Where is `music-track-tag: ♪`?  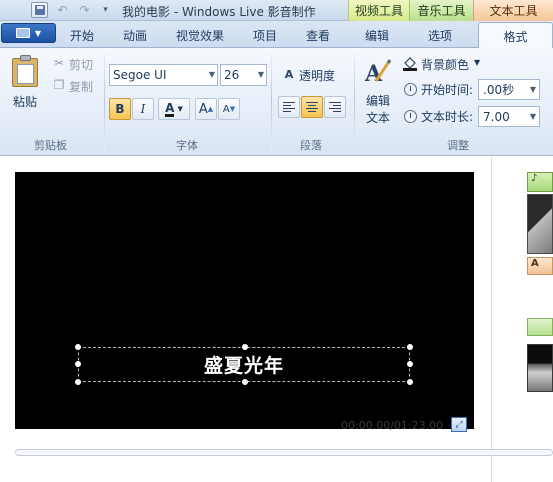
music-track-tag: ♪ is located at coordinates (540, 182).